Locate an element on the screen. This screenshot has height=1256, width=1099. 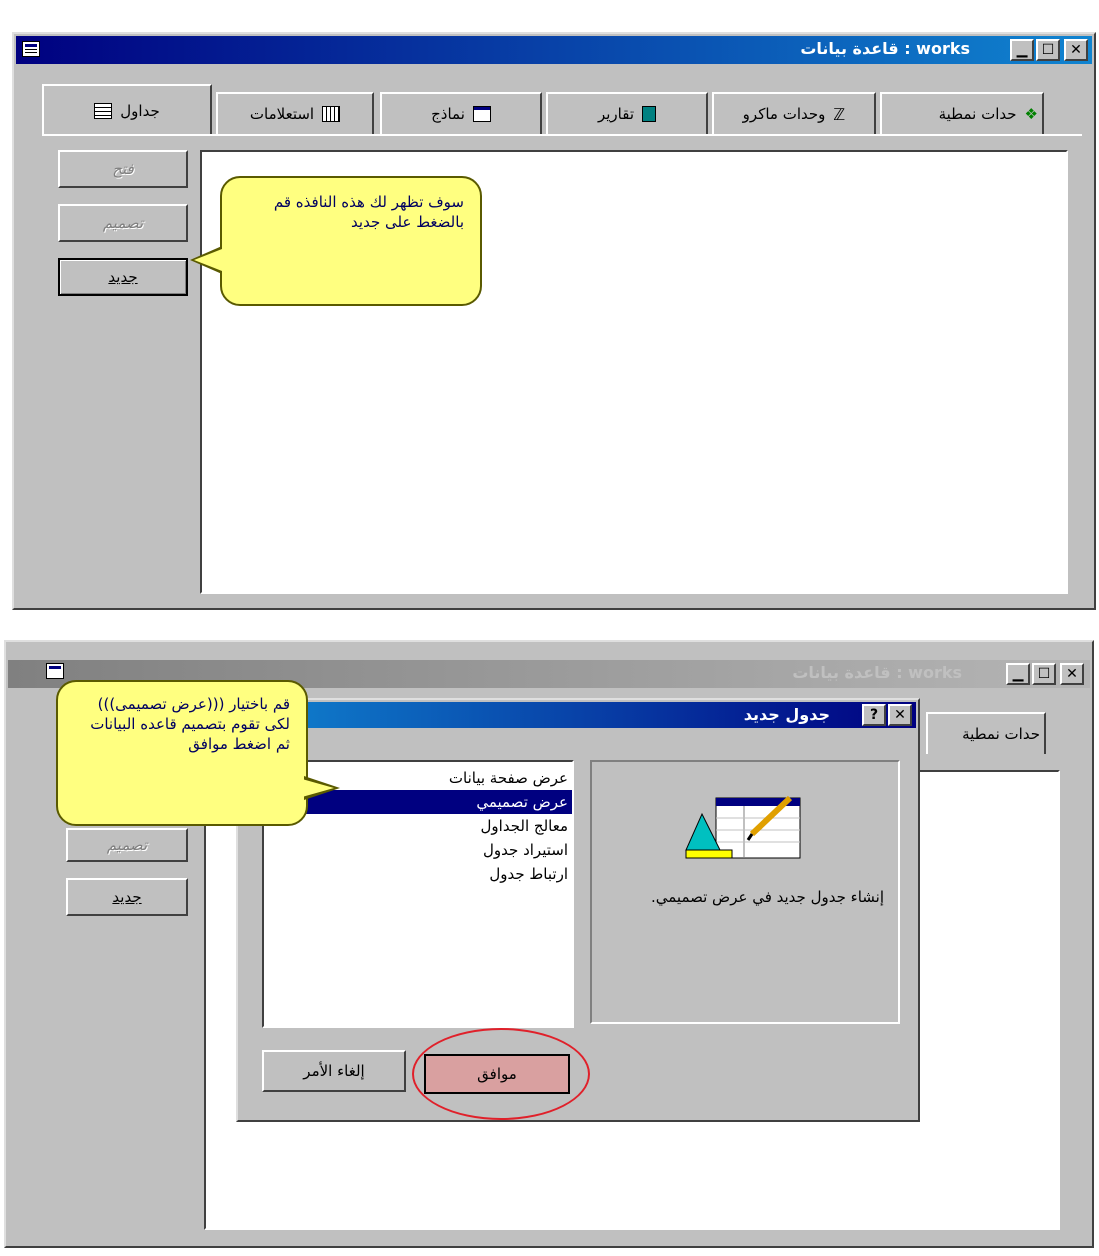
tab-tables: جداول is located at coordinates (127, 110).